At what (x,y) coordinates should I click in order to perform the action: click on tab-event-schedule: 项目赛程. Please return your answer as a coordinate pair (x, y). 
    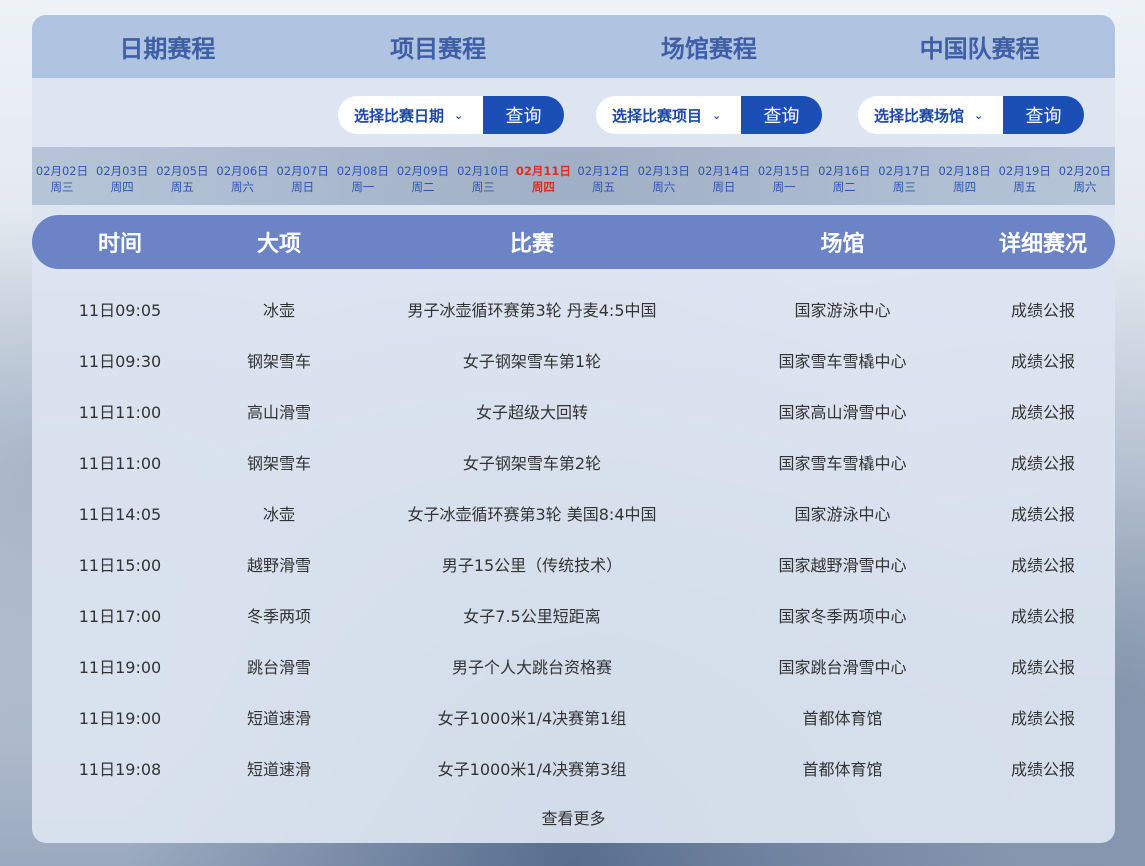
    Looking at the image, I should click on (438, 46).